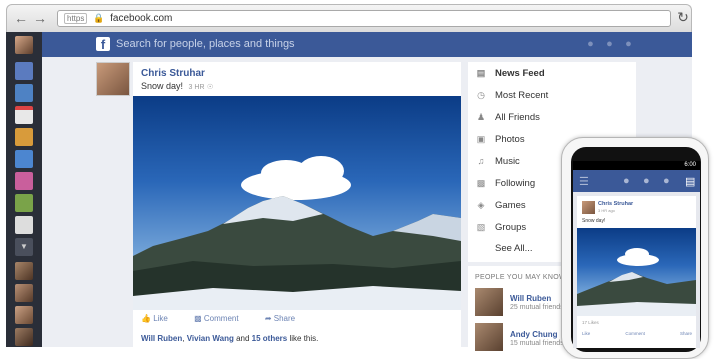 The image size is (717, 359). I want to click on globe-icon: ☉, so click(210, 87).